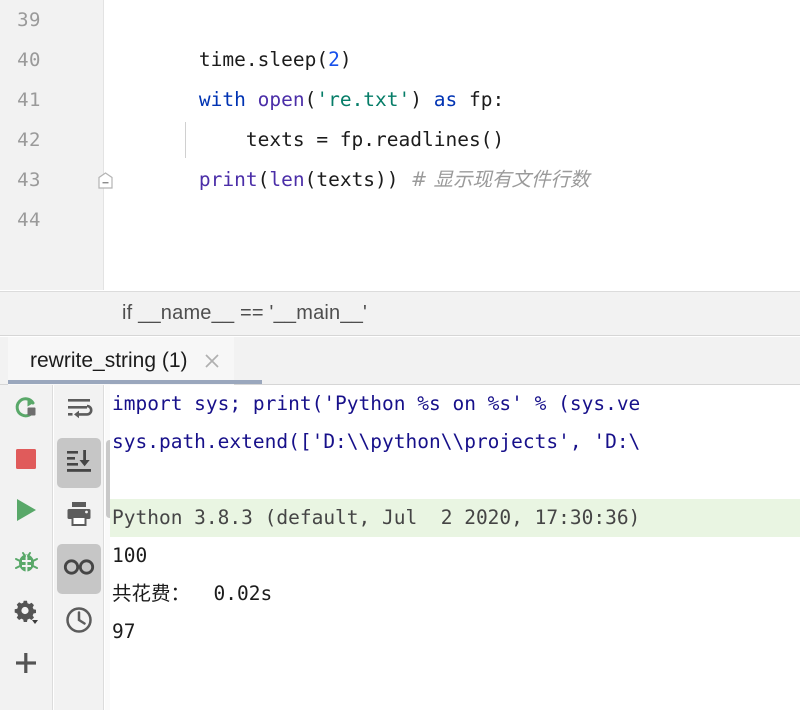 The height and width of the screenshot is (710, 800). I want to click on editor-gutter: 39 40 41 42 43 44, so click(52, 145).